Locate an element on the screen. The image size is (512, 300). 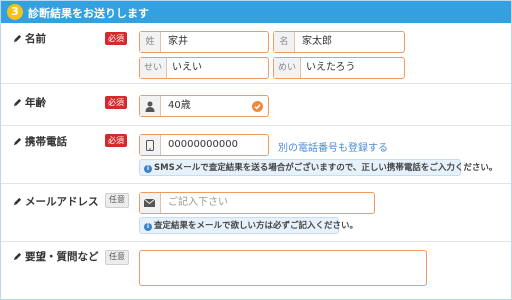
first-name-value: 家太郎 is located at coordinates (317, 41).